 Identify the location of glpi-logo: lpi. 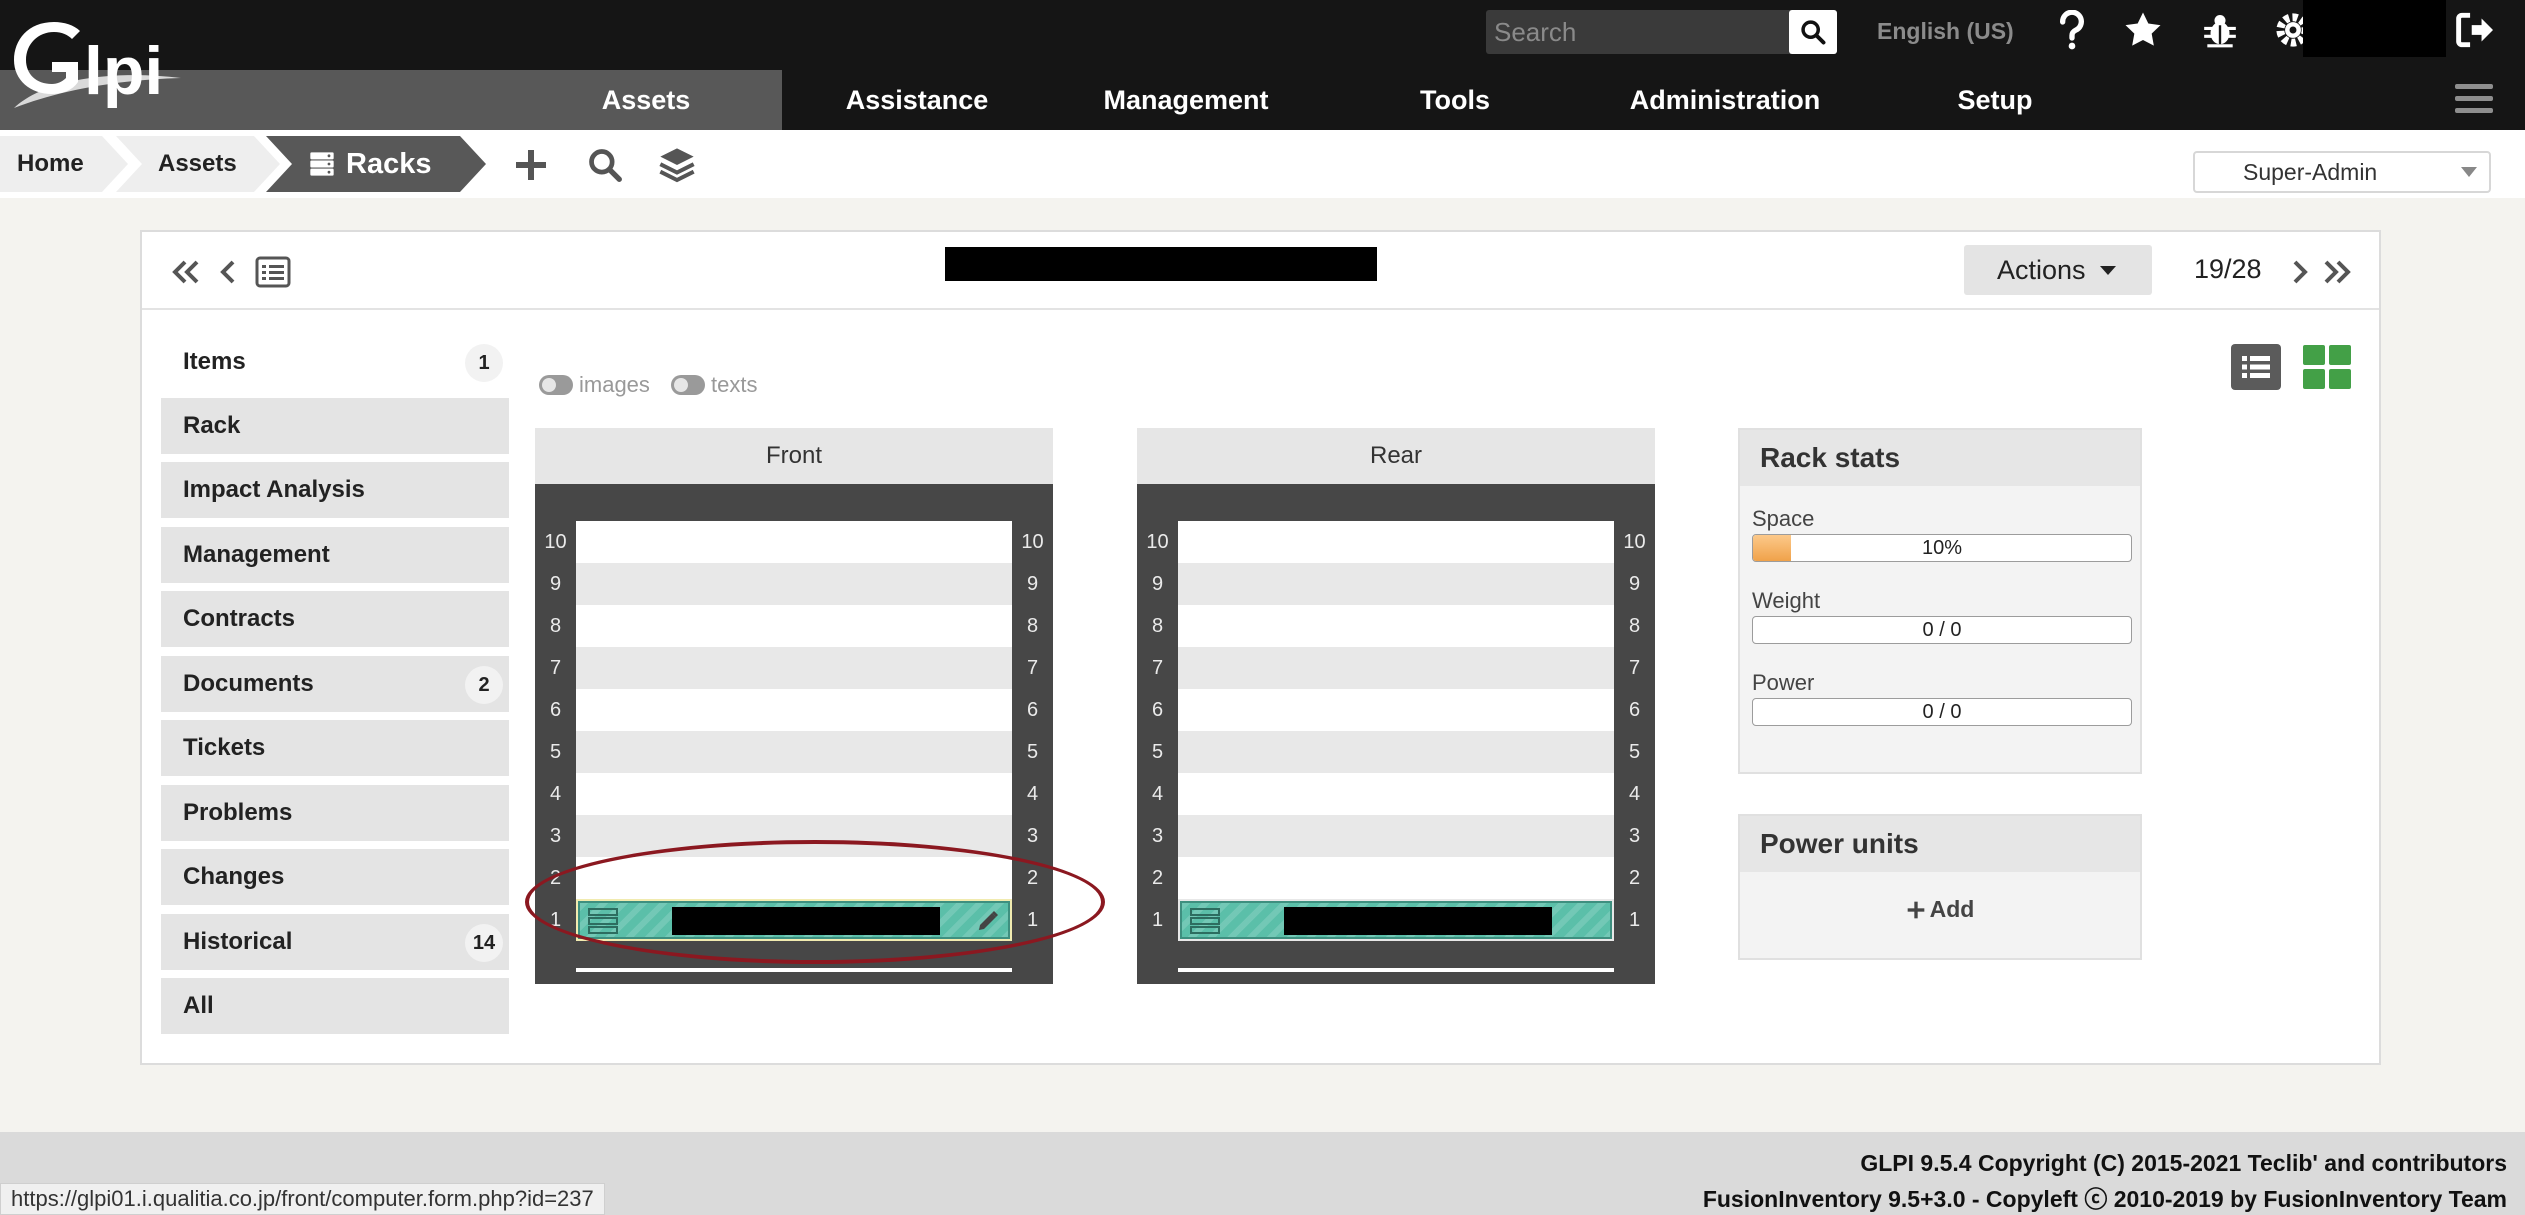
(101, 63).